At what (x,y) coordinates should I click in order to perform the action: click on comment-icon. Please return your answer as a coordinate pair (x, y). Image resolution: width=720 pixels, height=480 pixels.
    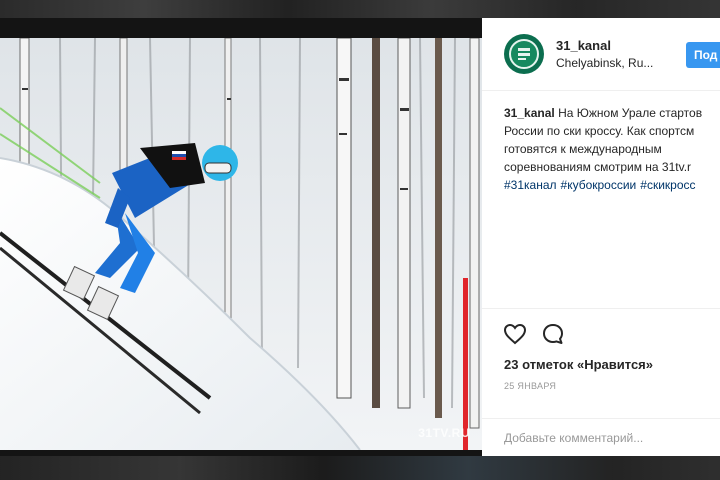
    Looking at the image, I should click on (553, 334).